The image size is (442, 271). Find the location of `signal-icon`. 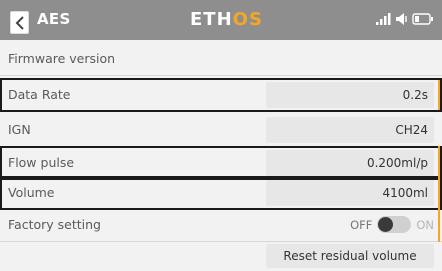

signal-icon is located at coordinates (383, 19).